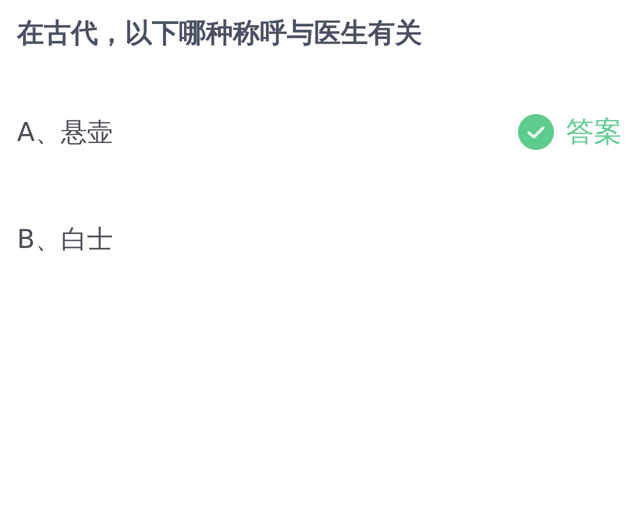 The image size is (638, 517). I want to click on option-text: B、白士, so click(65, 239).